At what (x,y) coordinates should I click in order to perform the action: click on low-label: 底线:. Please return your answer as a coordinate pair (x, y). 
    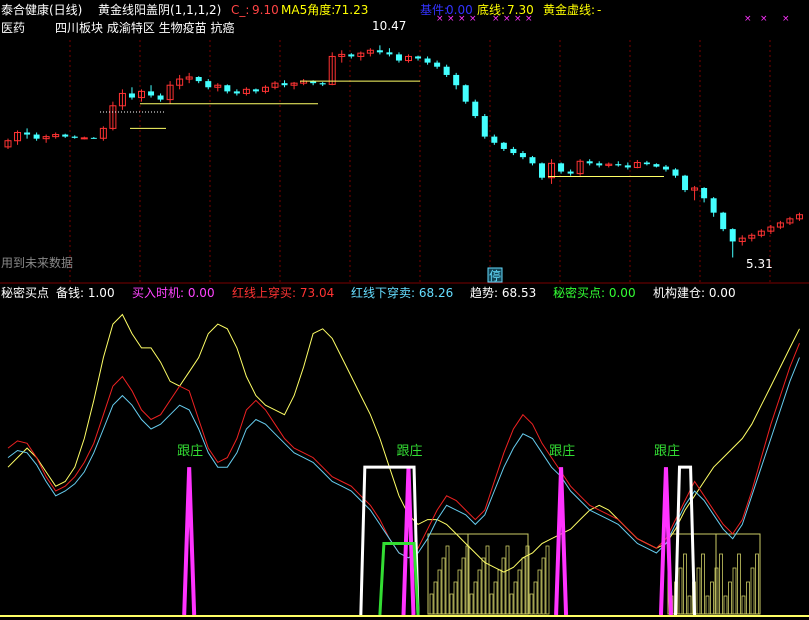
    Looking at the image, I should click on (491, 9).